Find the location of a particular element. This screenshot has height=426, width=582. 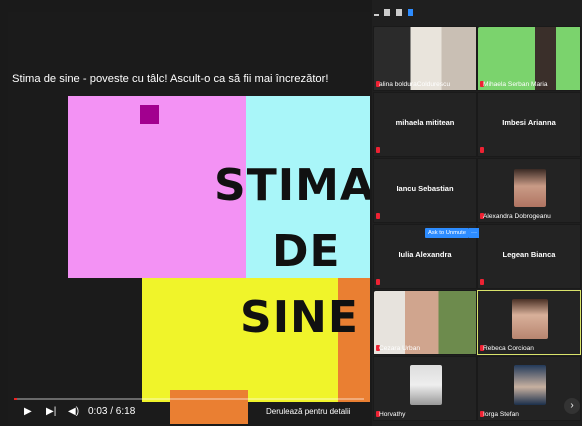

minimize-icon is located at coordinates (376, 15).